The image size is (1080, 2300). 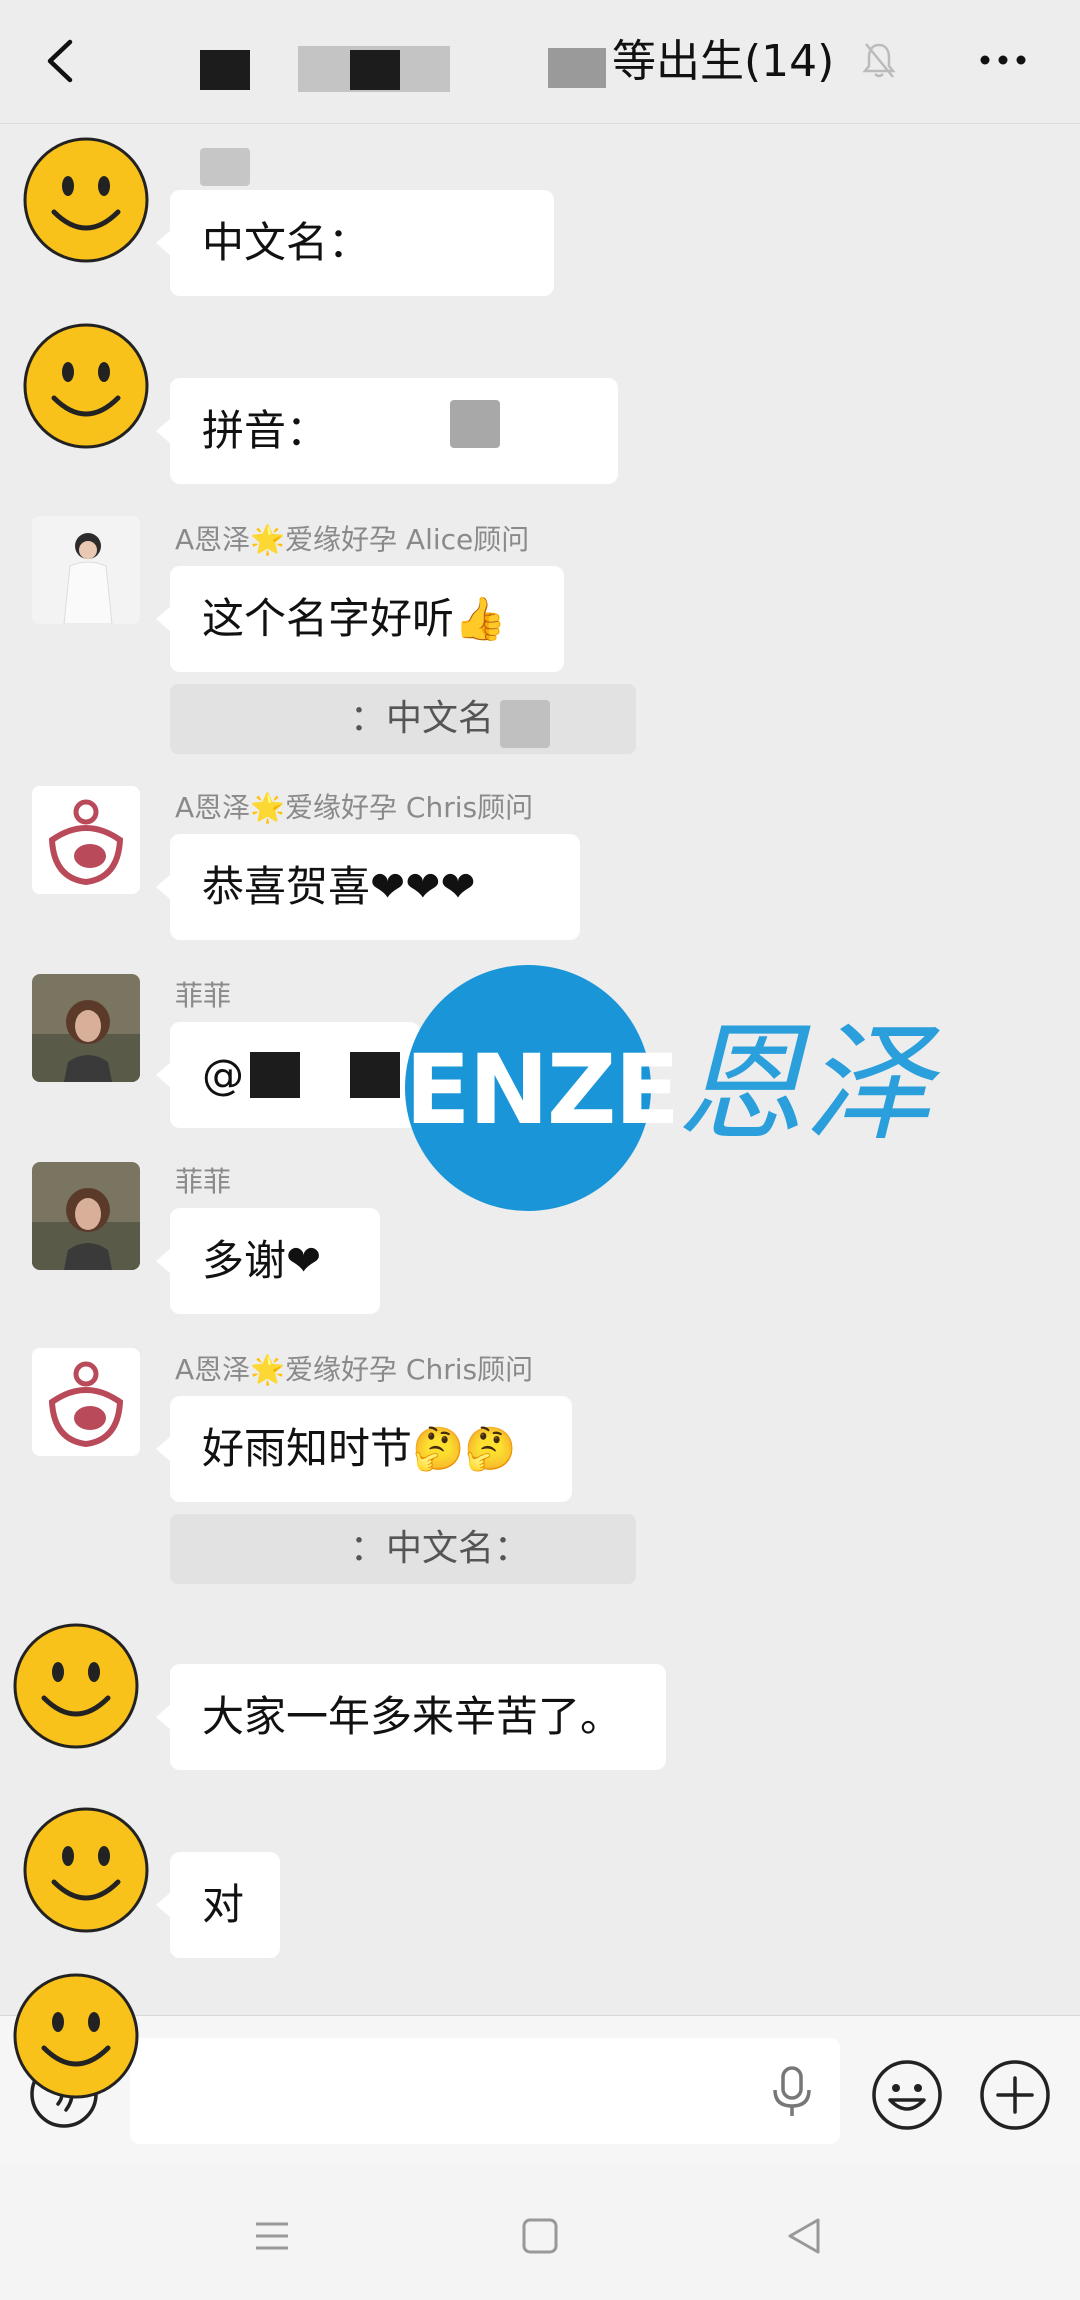 I want to click on back-triangle-icon, so click(x=804, y=2236).